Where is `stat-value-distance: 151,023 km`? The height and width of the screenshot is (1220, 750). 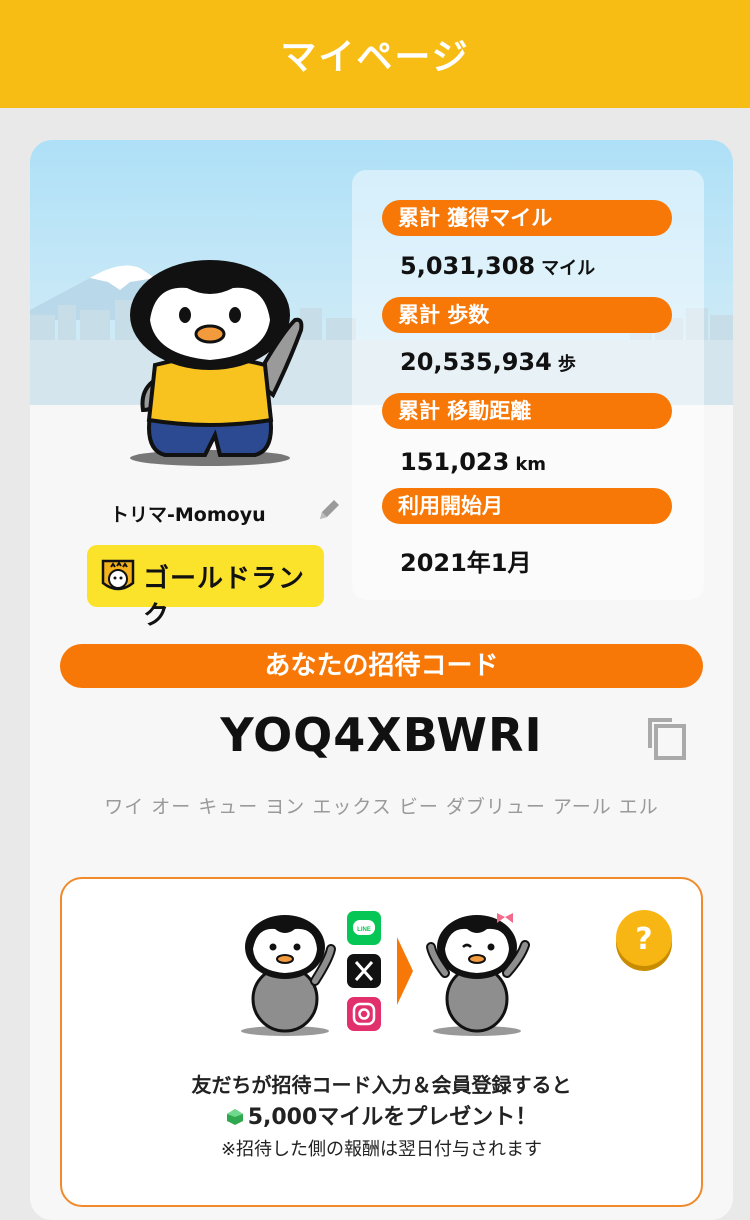 stat-value-distance: 151,023 km is located at coordinates (473, 462).